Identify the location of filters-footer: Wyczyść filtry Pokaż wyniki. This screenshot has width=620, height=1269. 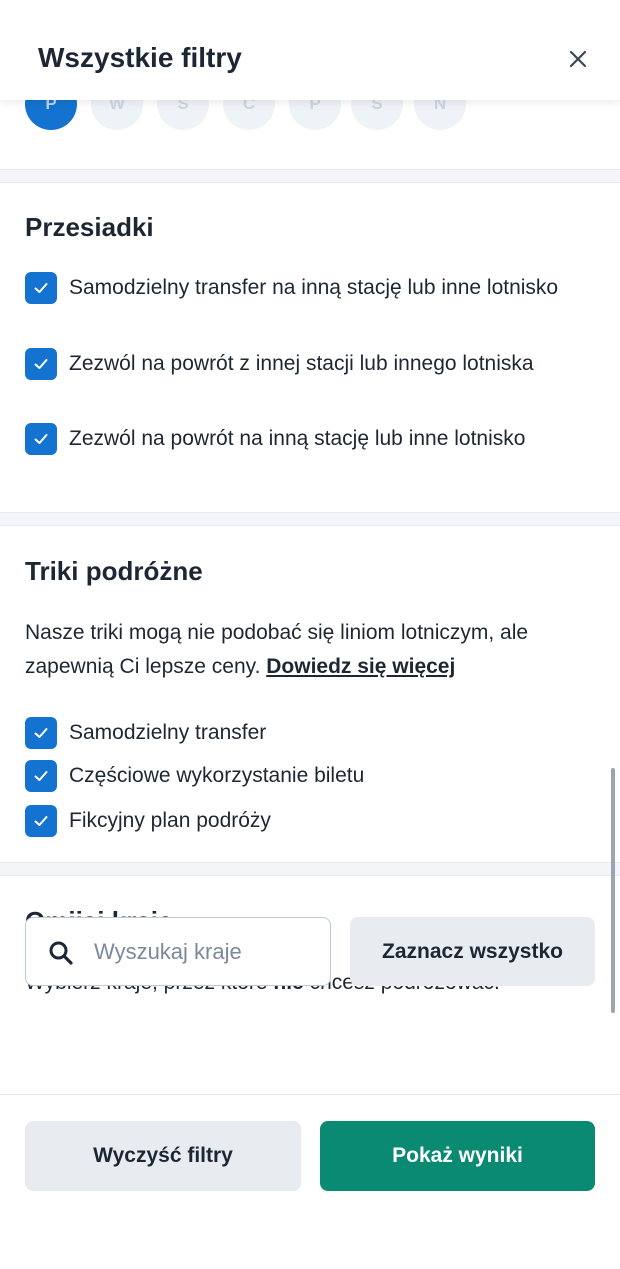
(310, 1181).